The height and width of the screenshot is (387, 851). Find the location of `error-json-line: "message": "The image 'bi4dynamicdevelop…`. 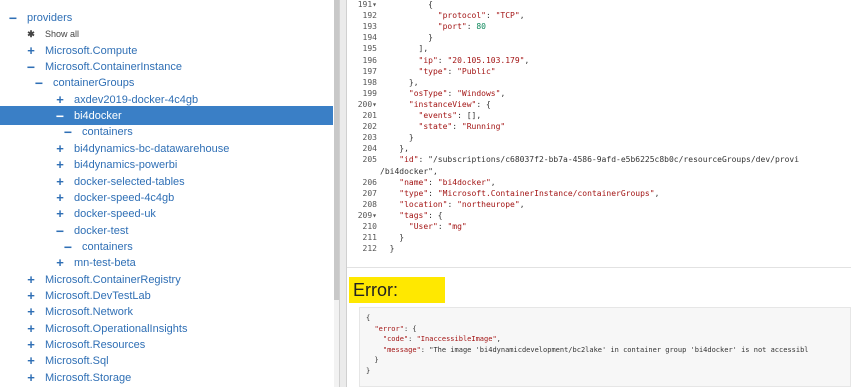

error-json-line: "message": "The image 'bi4dynamicdevelop… is located at coordinates (595, 349).